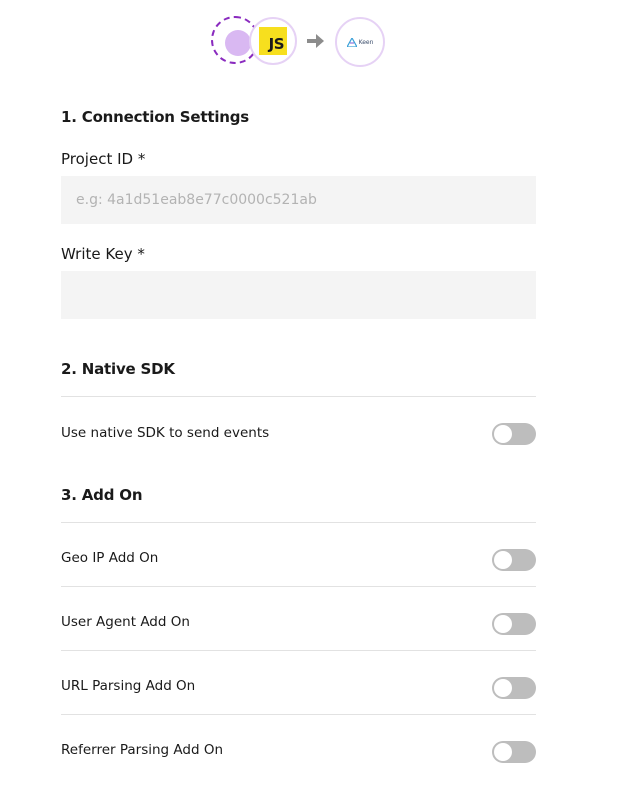 The image size is (618, 804). What do you see at coordinates (514, 624) in the screenshot?
I see `user-agent-toggle` at bounding box center [514, 624].